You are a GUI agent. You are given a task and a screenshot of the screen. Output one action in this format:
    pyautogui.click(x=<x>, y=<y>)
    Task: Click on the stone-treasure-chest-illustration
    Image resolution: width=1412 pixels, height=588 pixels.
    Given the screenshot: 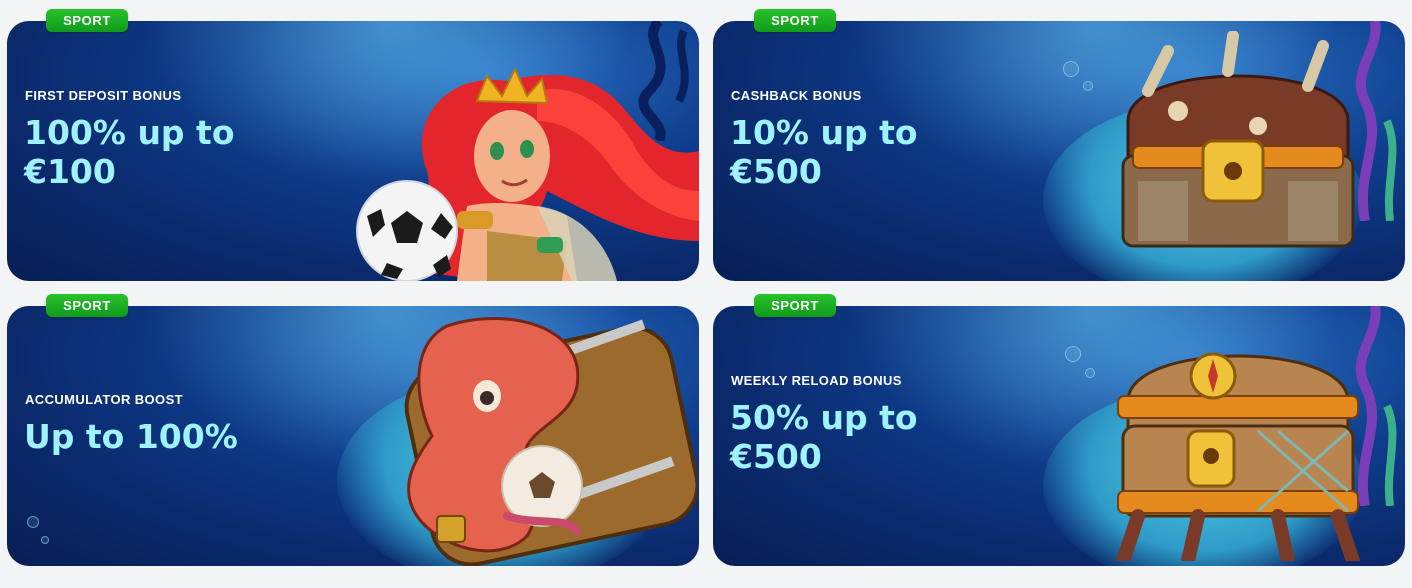 What is the action you would take?
    pyautogui.click(x=1238, y=139)
    